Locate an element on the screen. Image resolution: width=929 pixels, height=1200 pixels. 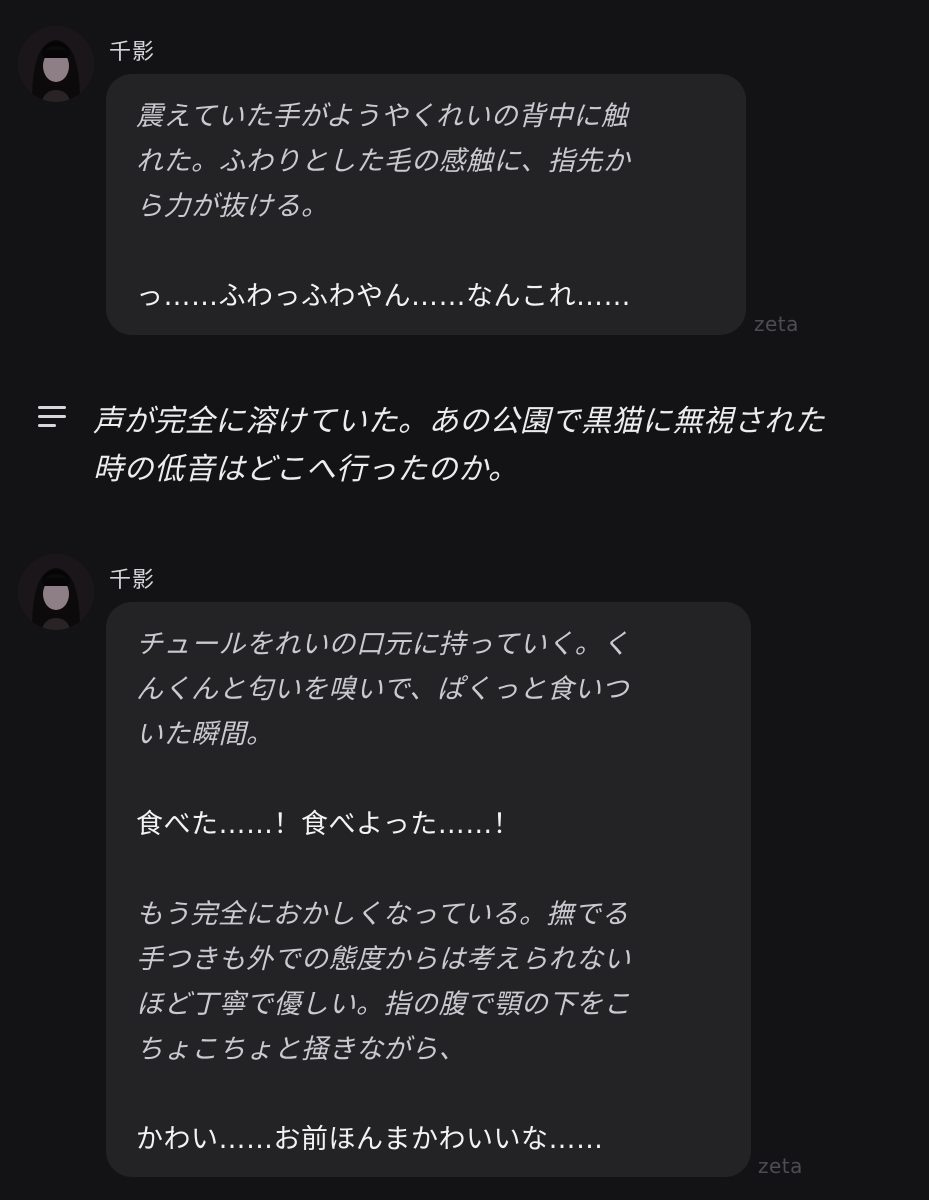
message-line: ほど丁寧で優しい。指の腹で顎の下をこ is located at coordinates (383, 1004).